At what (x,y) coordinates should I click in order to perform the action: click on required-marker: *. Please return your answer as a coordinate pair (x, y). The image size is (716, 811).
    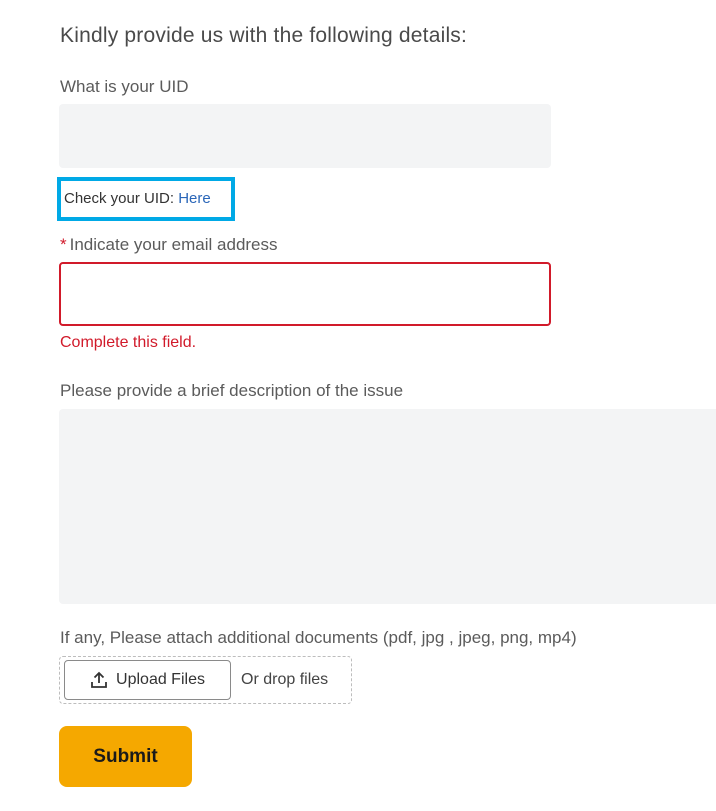
    Looking at the image, I should click on (63, 244).